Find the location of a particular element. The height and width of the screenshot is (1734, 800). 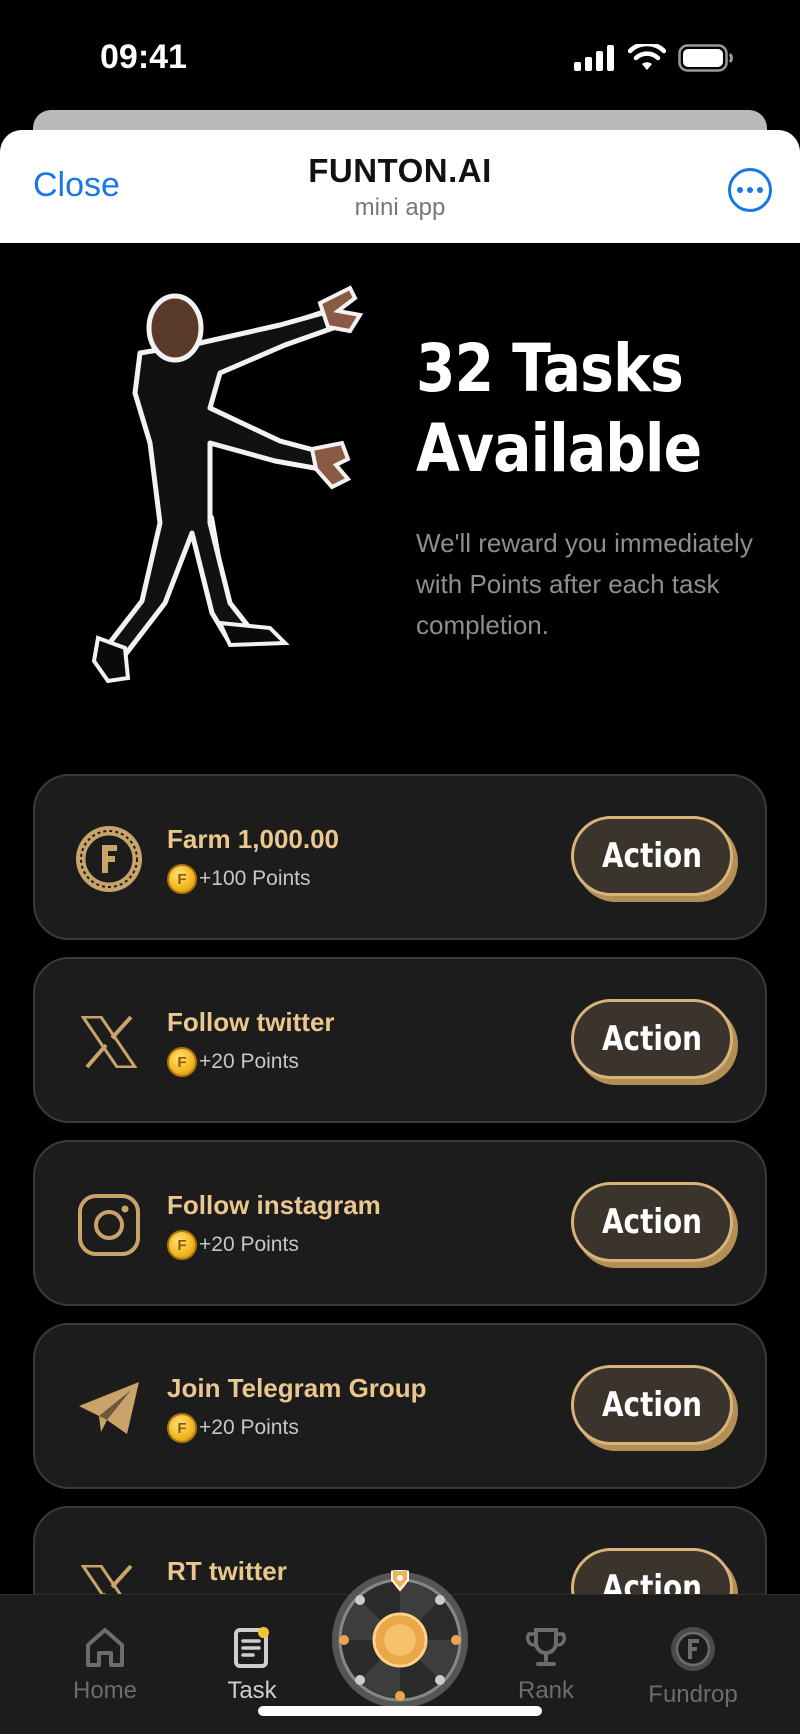

task-card: Follow instagram F +20 Points Action is located at coordinates (400, 1223).